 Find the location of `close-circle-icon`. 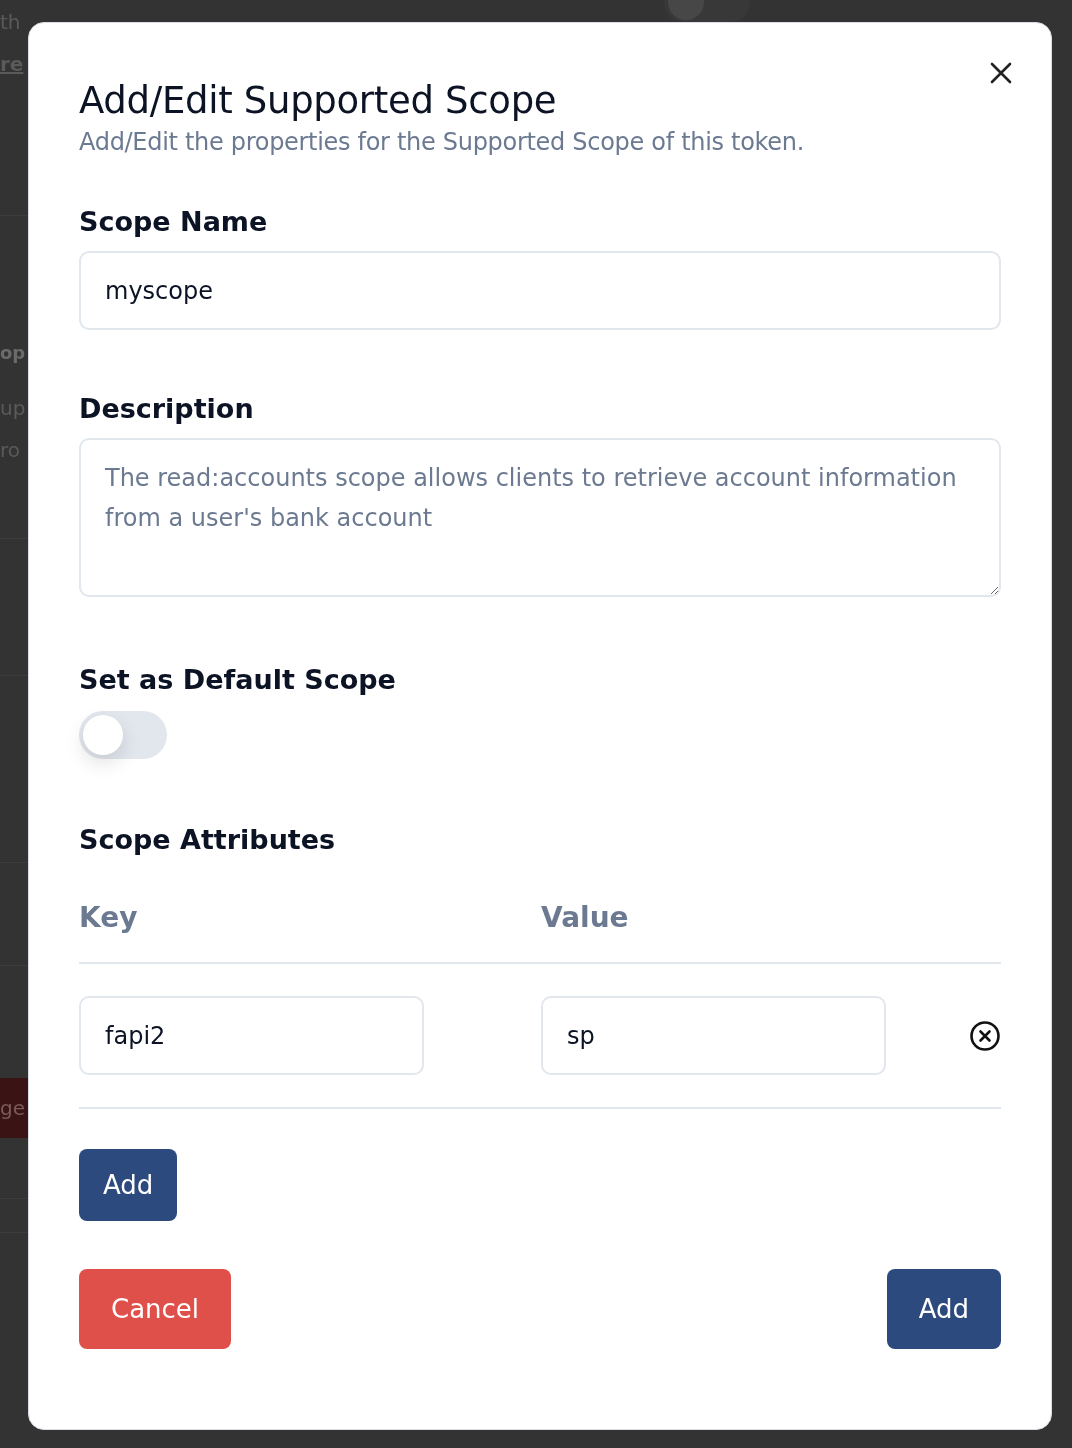

close-circle-icon is located at coordinates (985, 1035).